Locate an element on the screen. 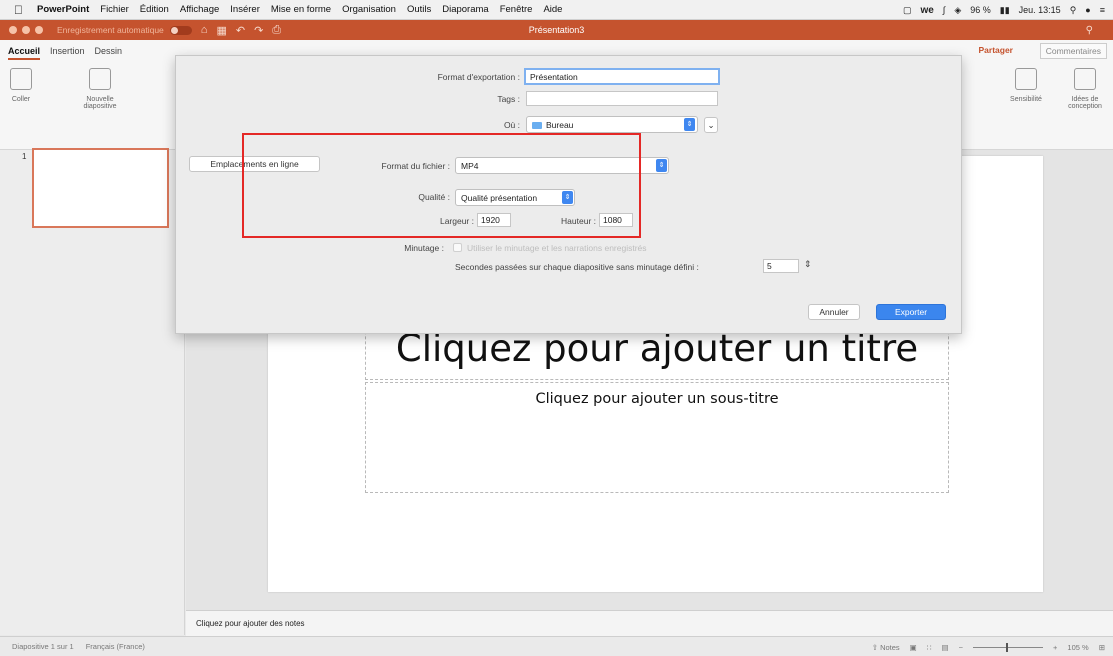 The width and height of the screenshot is (1113, 656). notes-toggle: ⇧ Notes is located at coordinates (886, 647).